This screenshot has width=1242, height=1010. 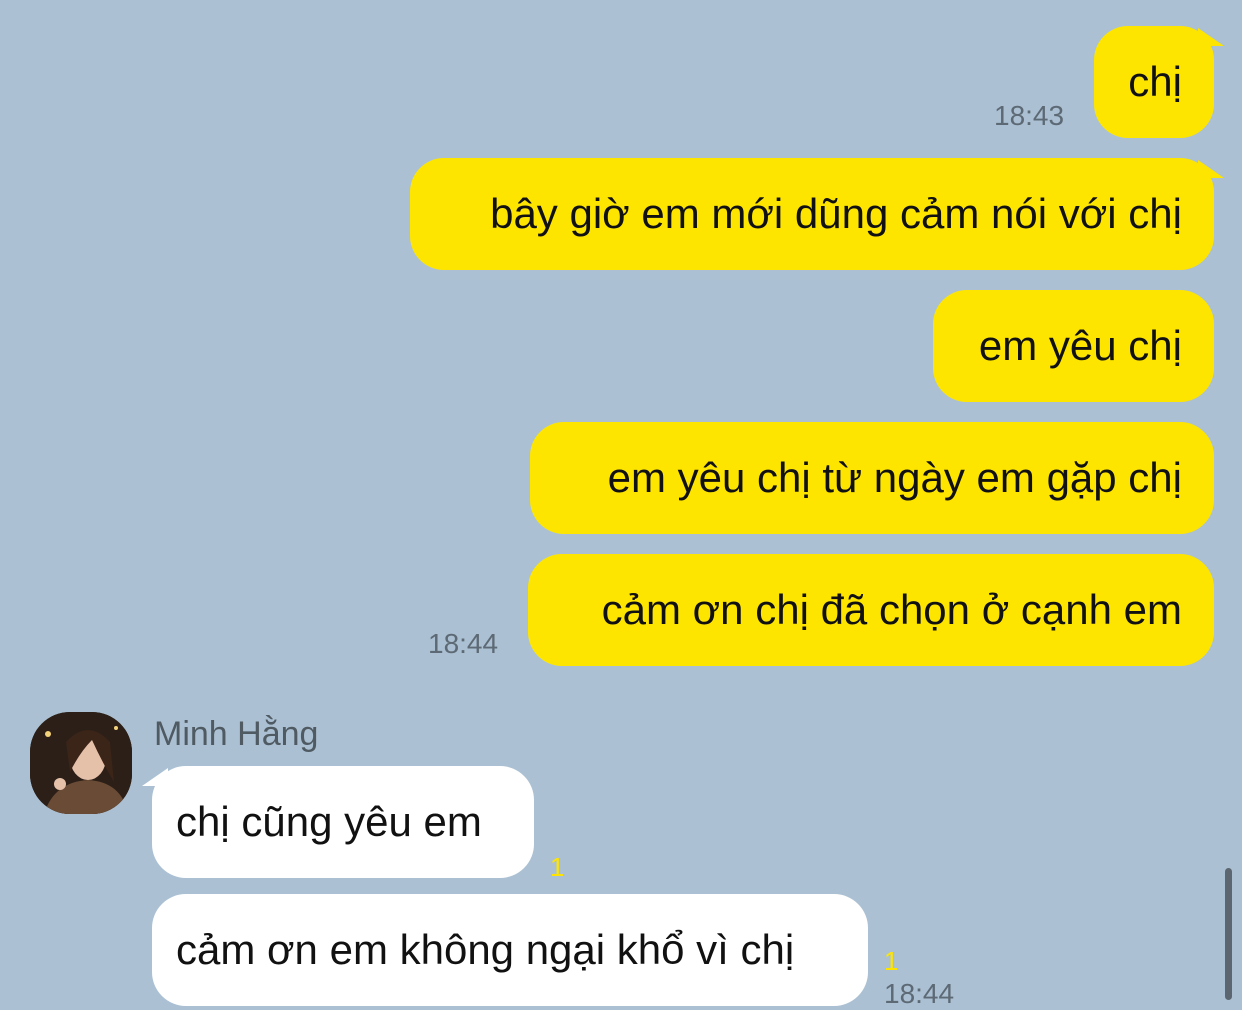 I want to click on outgoing-message-bubble: bây giờ em mới dũng cảm nói với chị, so click(x=817, y=214).